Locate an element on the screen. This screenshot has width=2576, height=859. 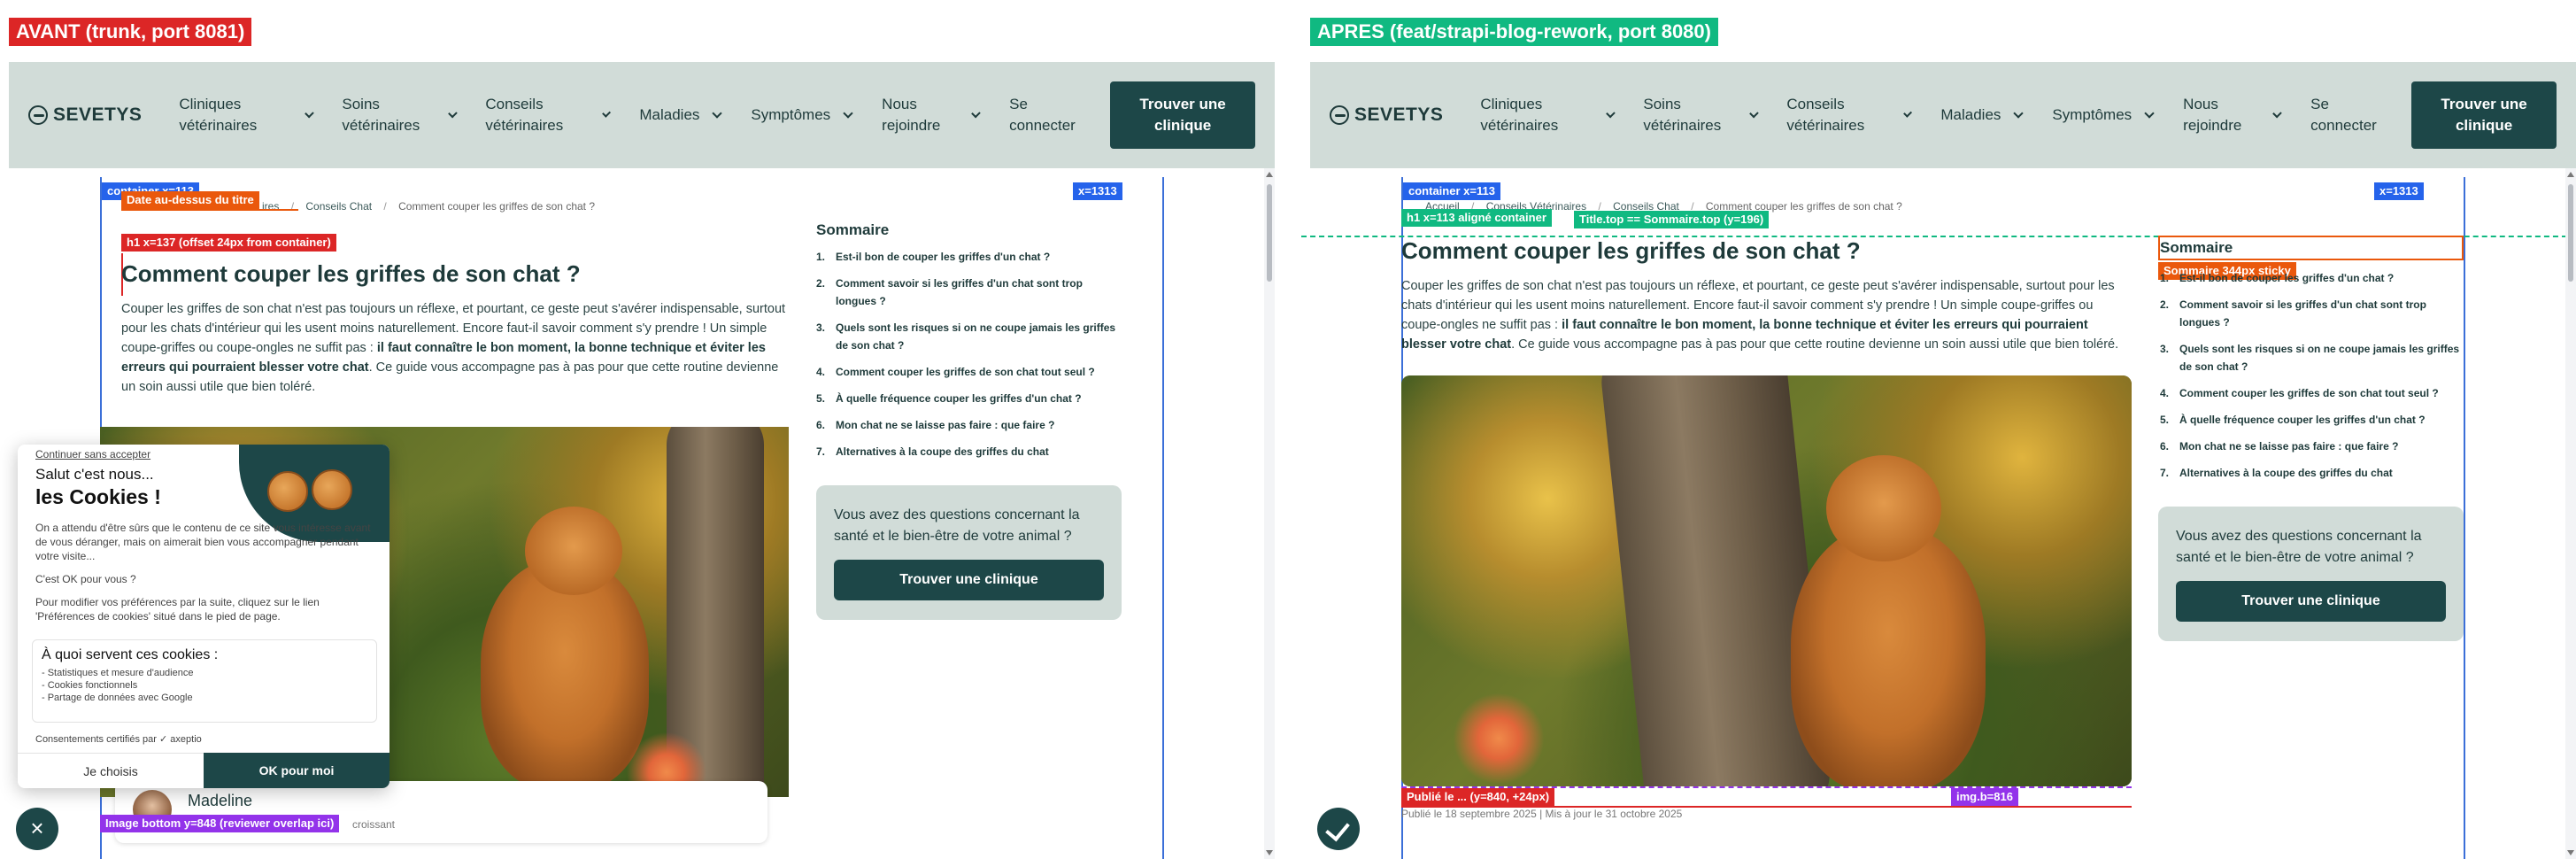
nav-label: Se connecter is located at coordinates (1042, 115).